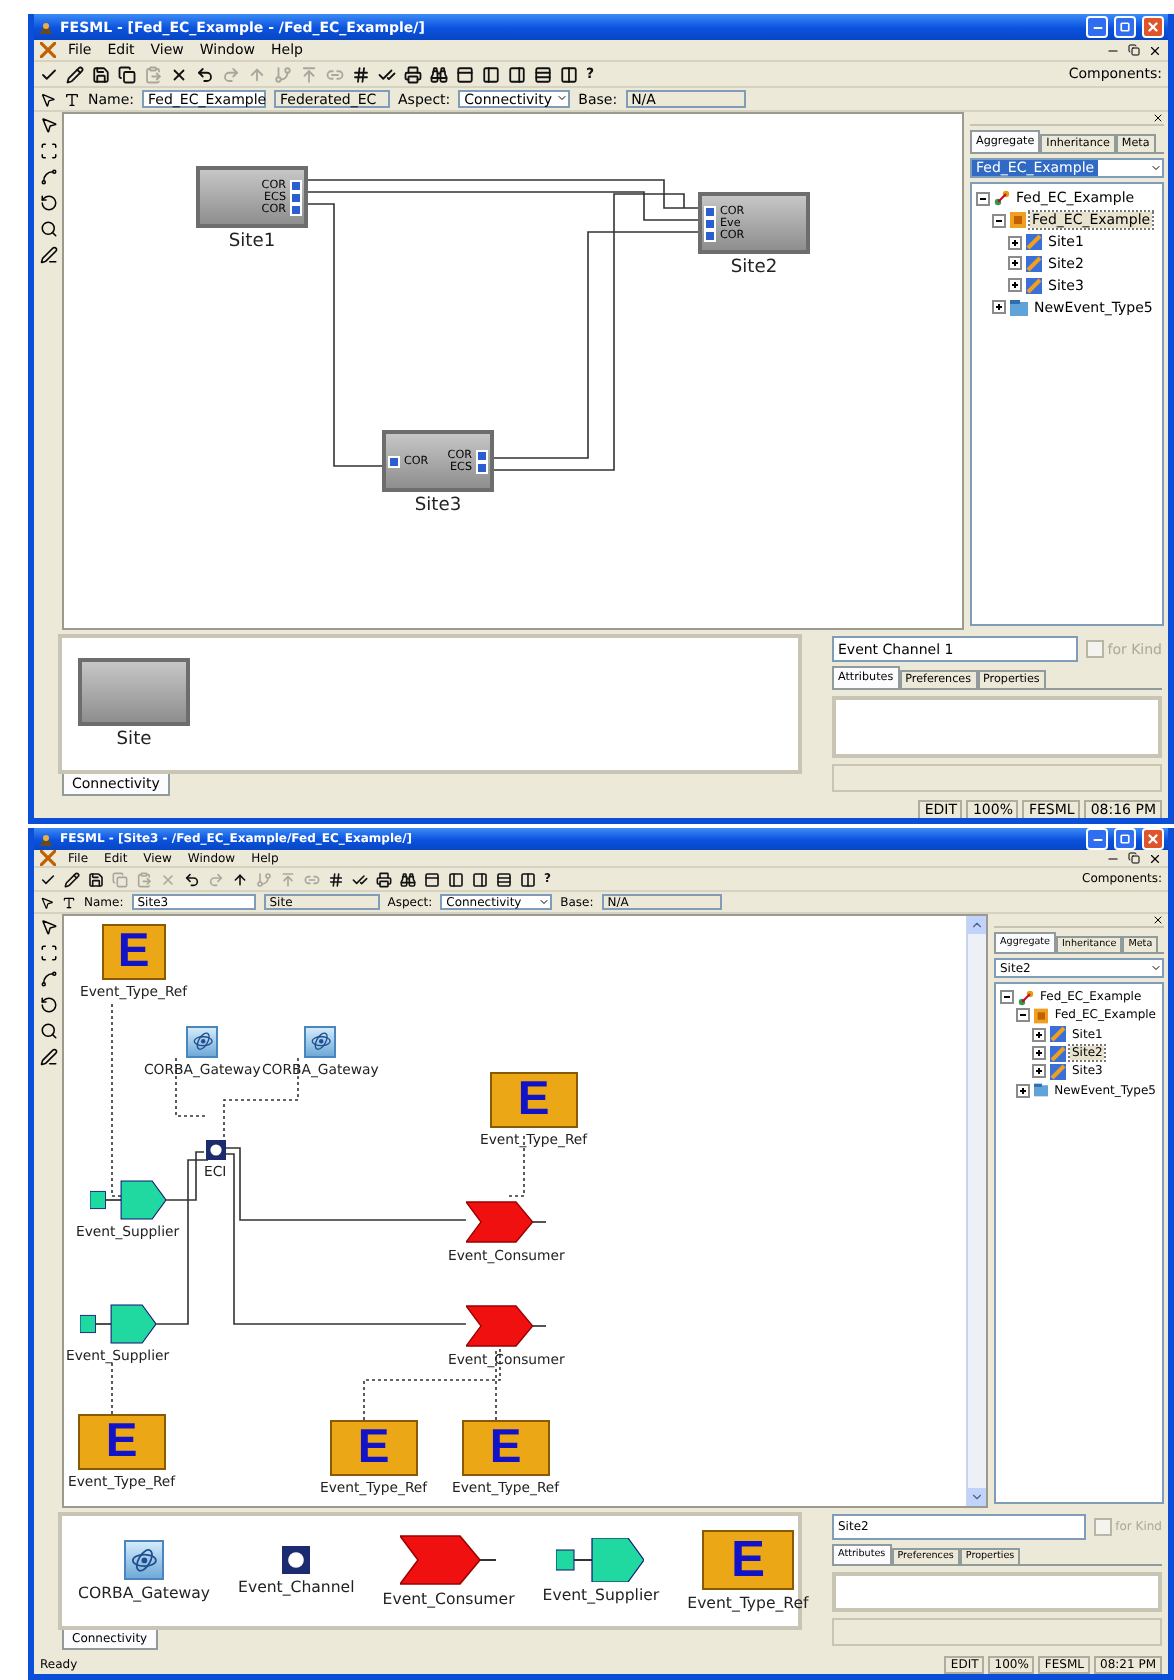 The height and width of the screenshot is (1680, 1174). Describe the element at coordinates (112, 1387) in the screenshot. I see `connection-line` at that location.